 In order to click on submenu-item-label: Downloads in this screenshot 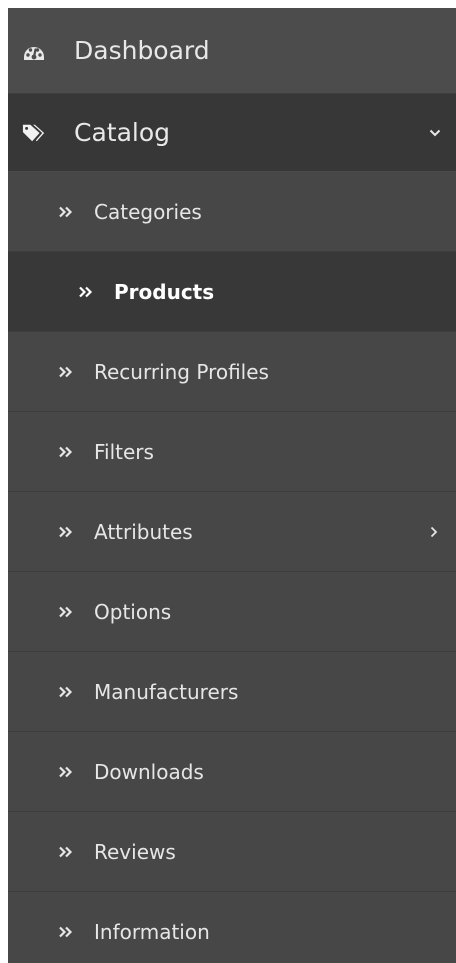, I will do `click(149, 771)`.